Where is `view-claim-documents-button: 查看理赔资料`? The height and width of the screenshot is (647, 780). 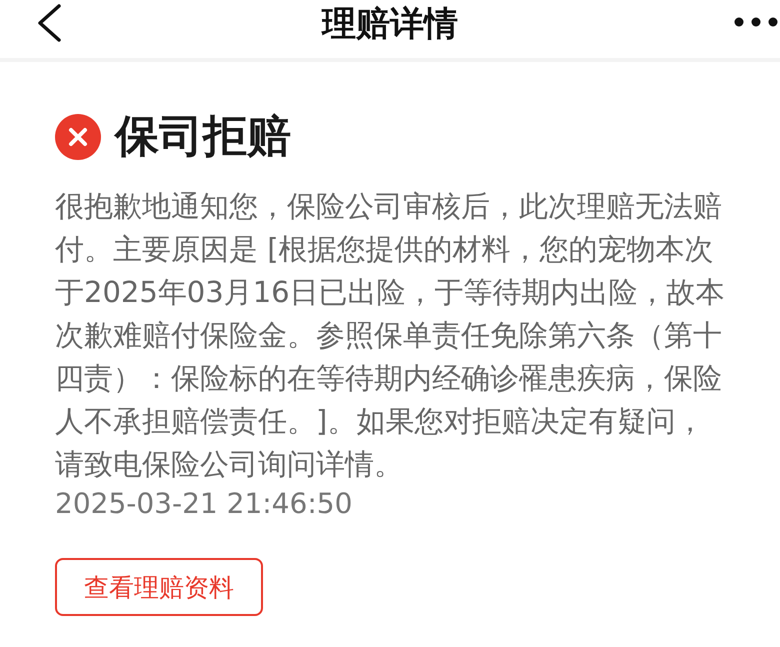 view-claim-documents-button: 查看理赔资料 is located at coordinates (159, 587).